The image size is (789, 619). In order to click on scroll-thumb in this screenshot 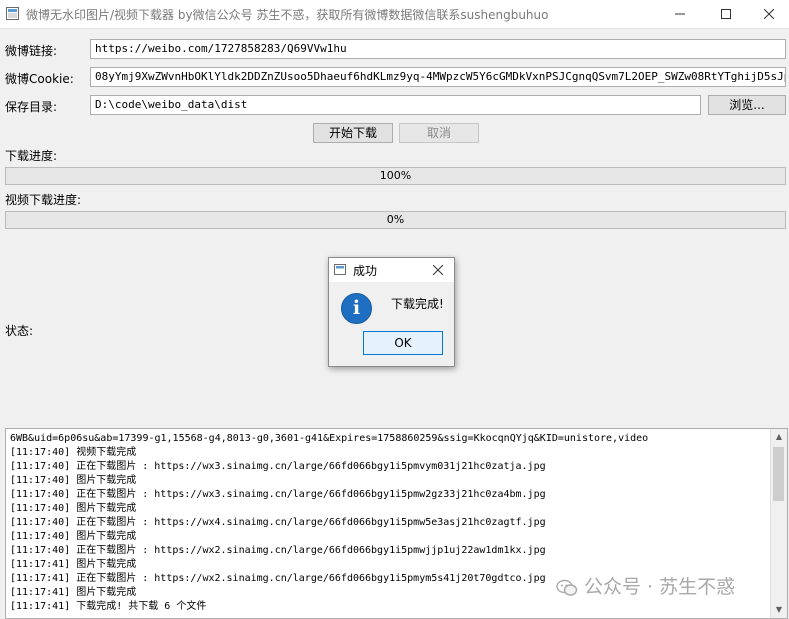, I will do `click(778, 474)`.